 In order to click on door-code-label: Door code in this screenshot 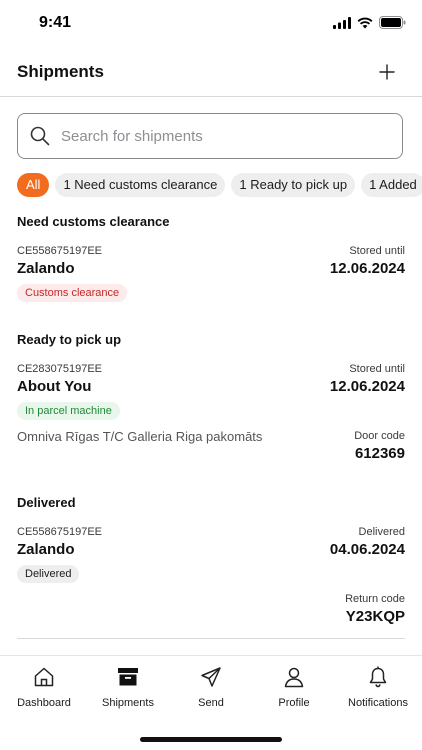, I will do `click(379, 436)`.